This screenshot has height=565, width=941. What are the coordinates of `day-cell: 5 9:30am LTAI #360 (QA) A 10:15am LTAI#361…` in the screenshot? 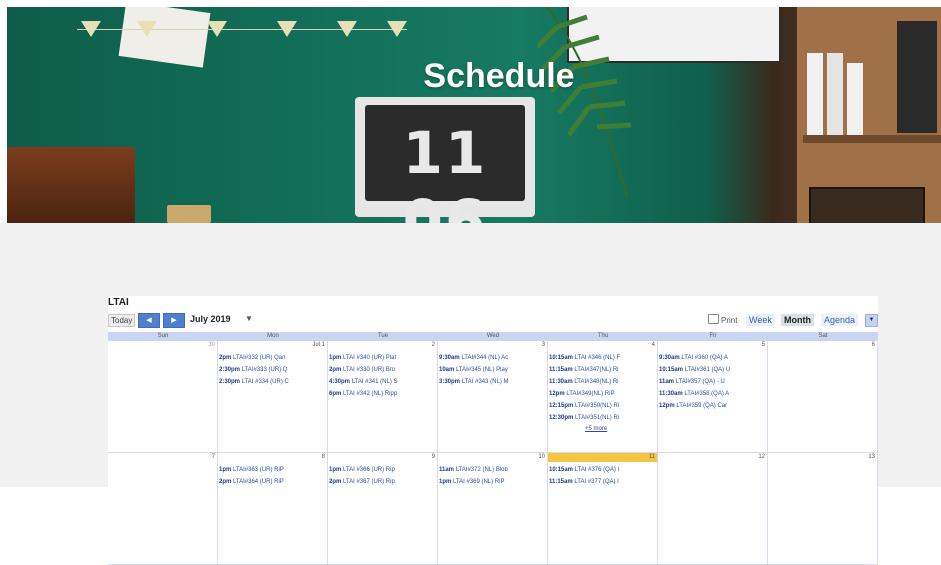 It's located at (713, 397).